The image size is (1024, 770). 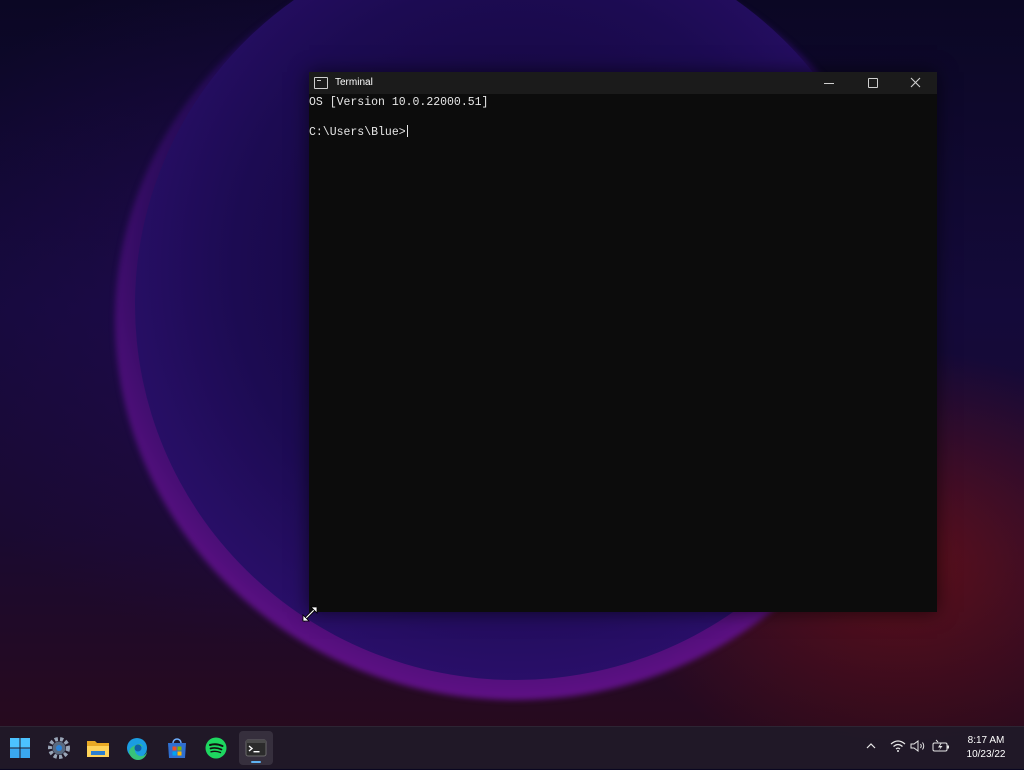 I want to click on start-button, so click(x=20, y=748).